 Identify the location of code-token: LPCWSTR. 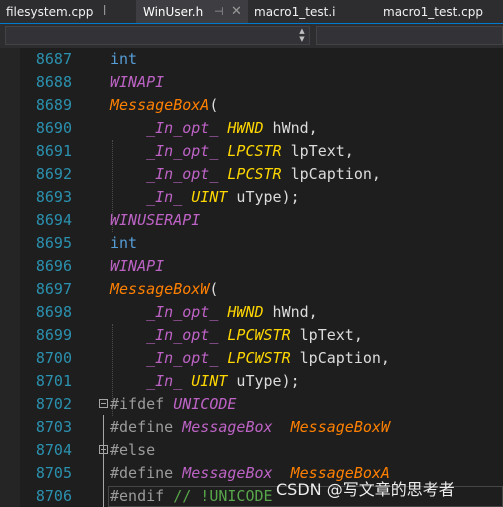
(259, 335).